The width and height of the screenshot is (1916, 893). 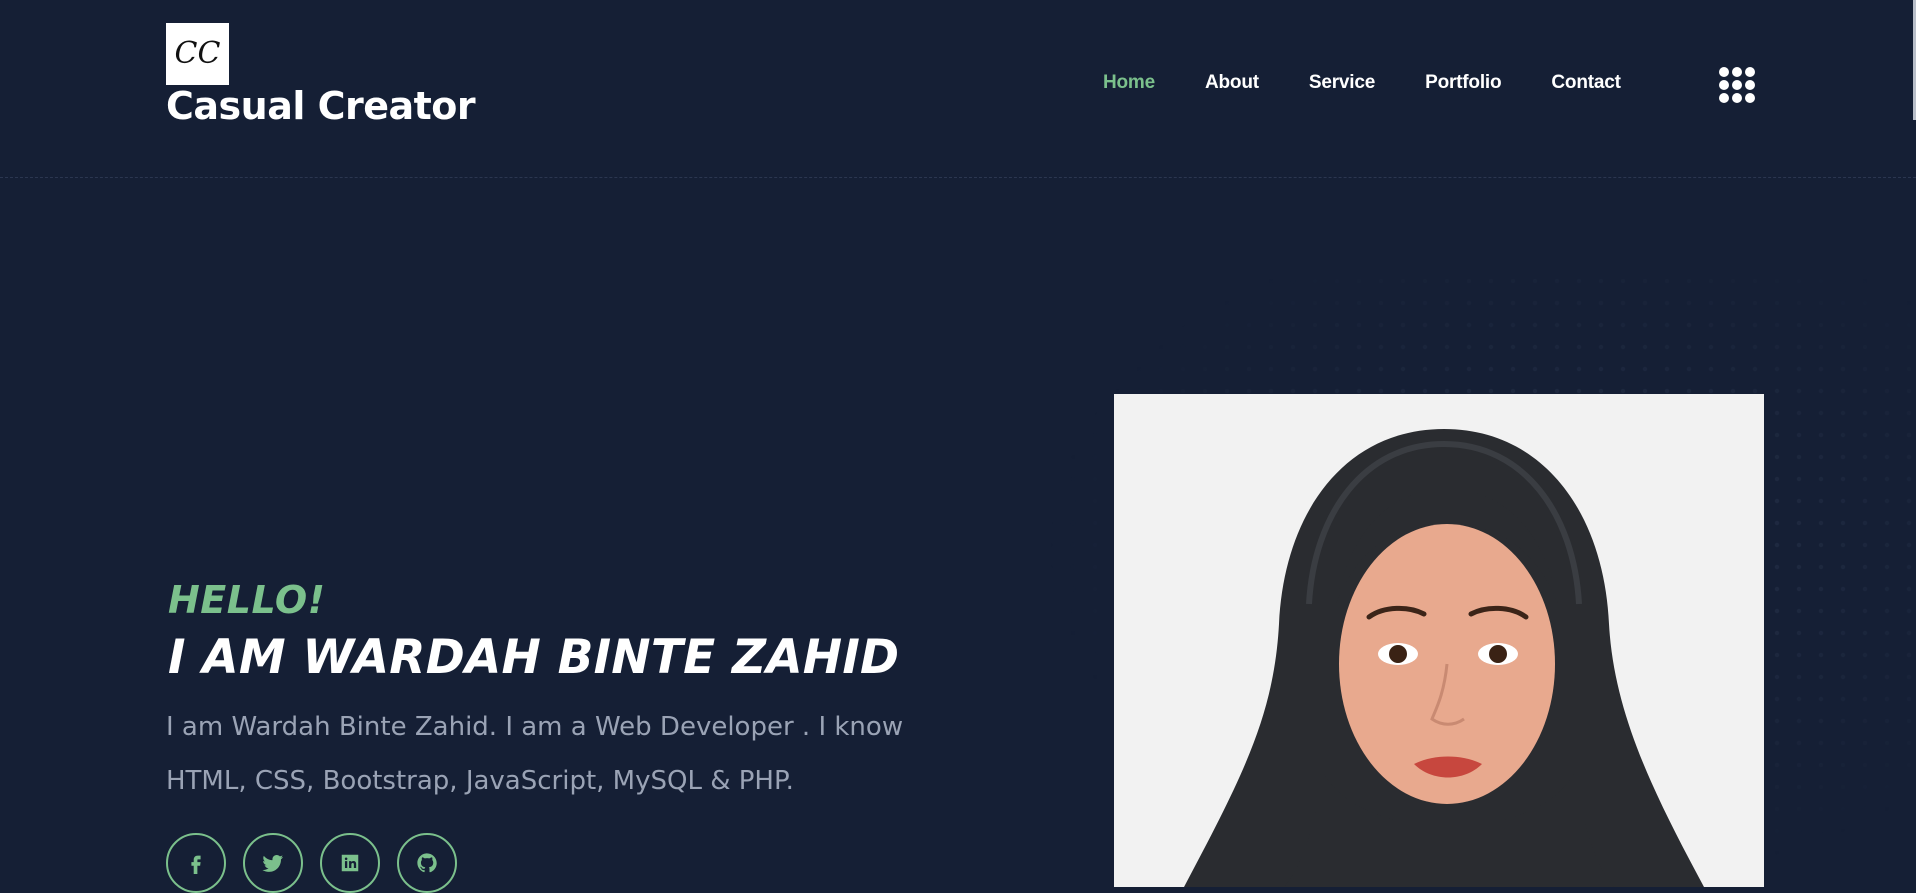 I want to click on hero-headline: I AM WARDAH BINTE ZAHID, so click(x=534, y=657).